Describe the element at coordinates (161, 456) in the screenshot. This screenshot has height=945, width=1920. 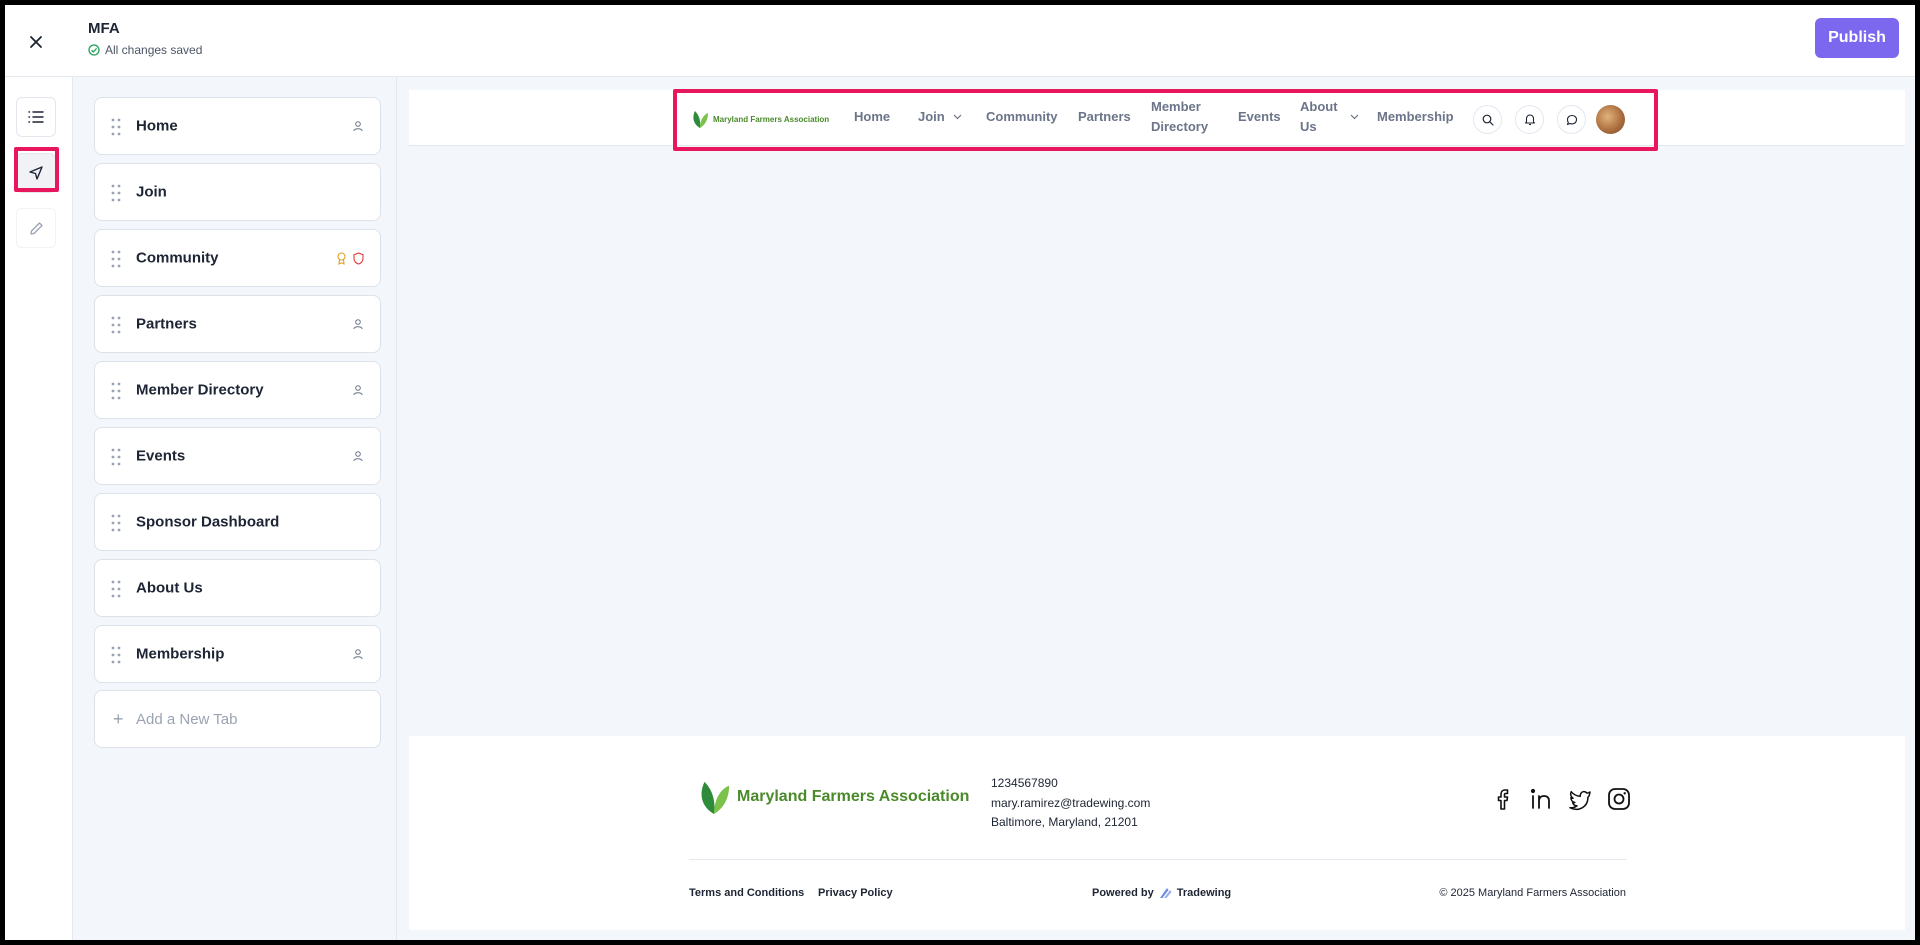
I see `tab-label: Events` at that location.